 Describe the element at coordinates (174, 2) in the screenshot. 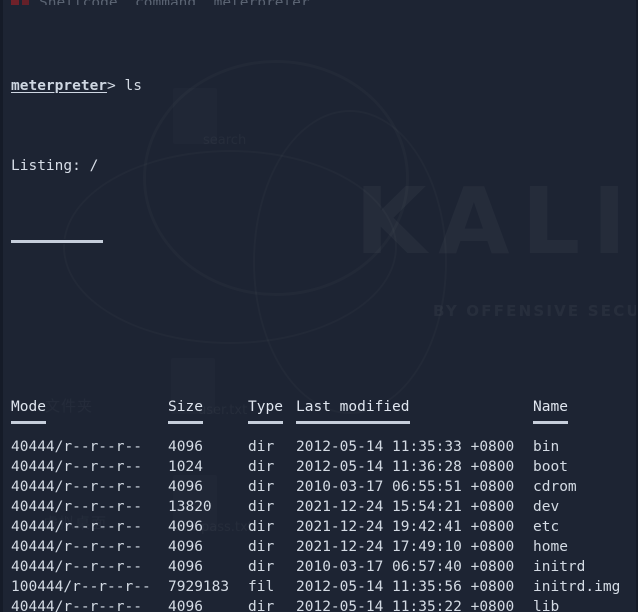

I see `clipped-title-label: Shellcode command meterpreter` at that location.